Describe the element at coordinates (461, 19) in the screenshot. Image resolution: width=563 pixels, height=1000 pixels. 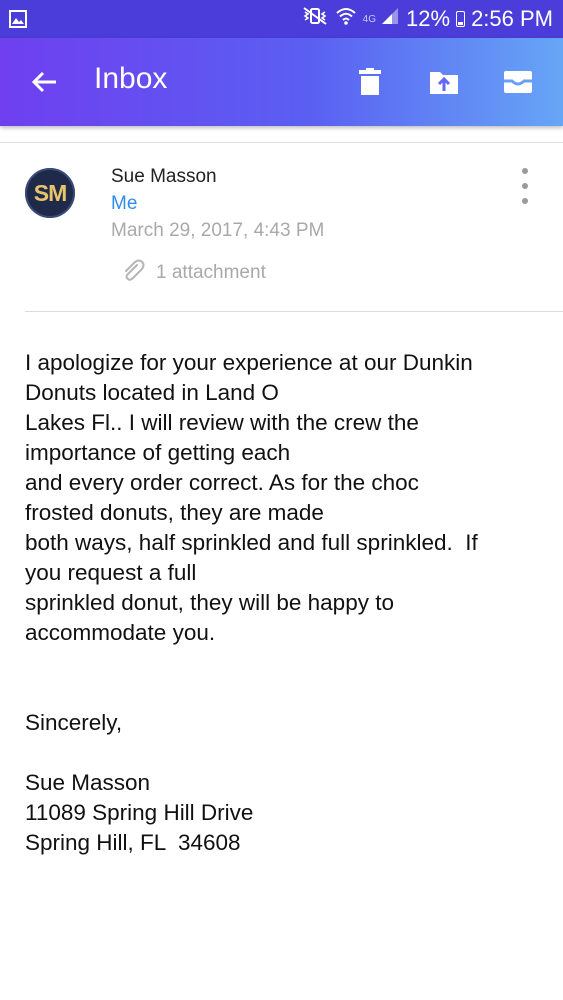
I see `battery-icon` at that location.